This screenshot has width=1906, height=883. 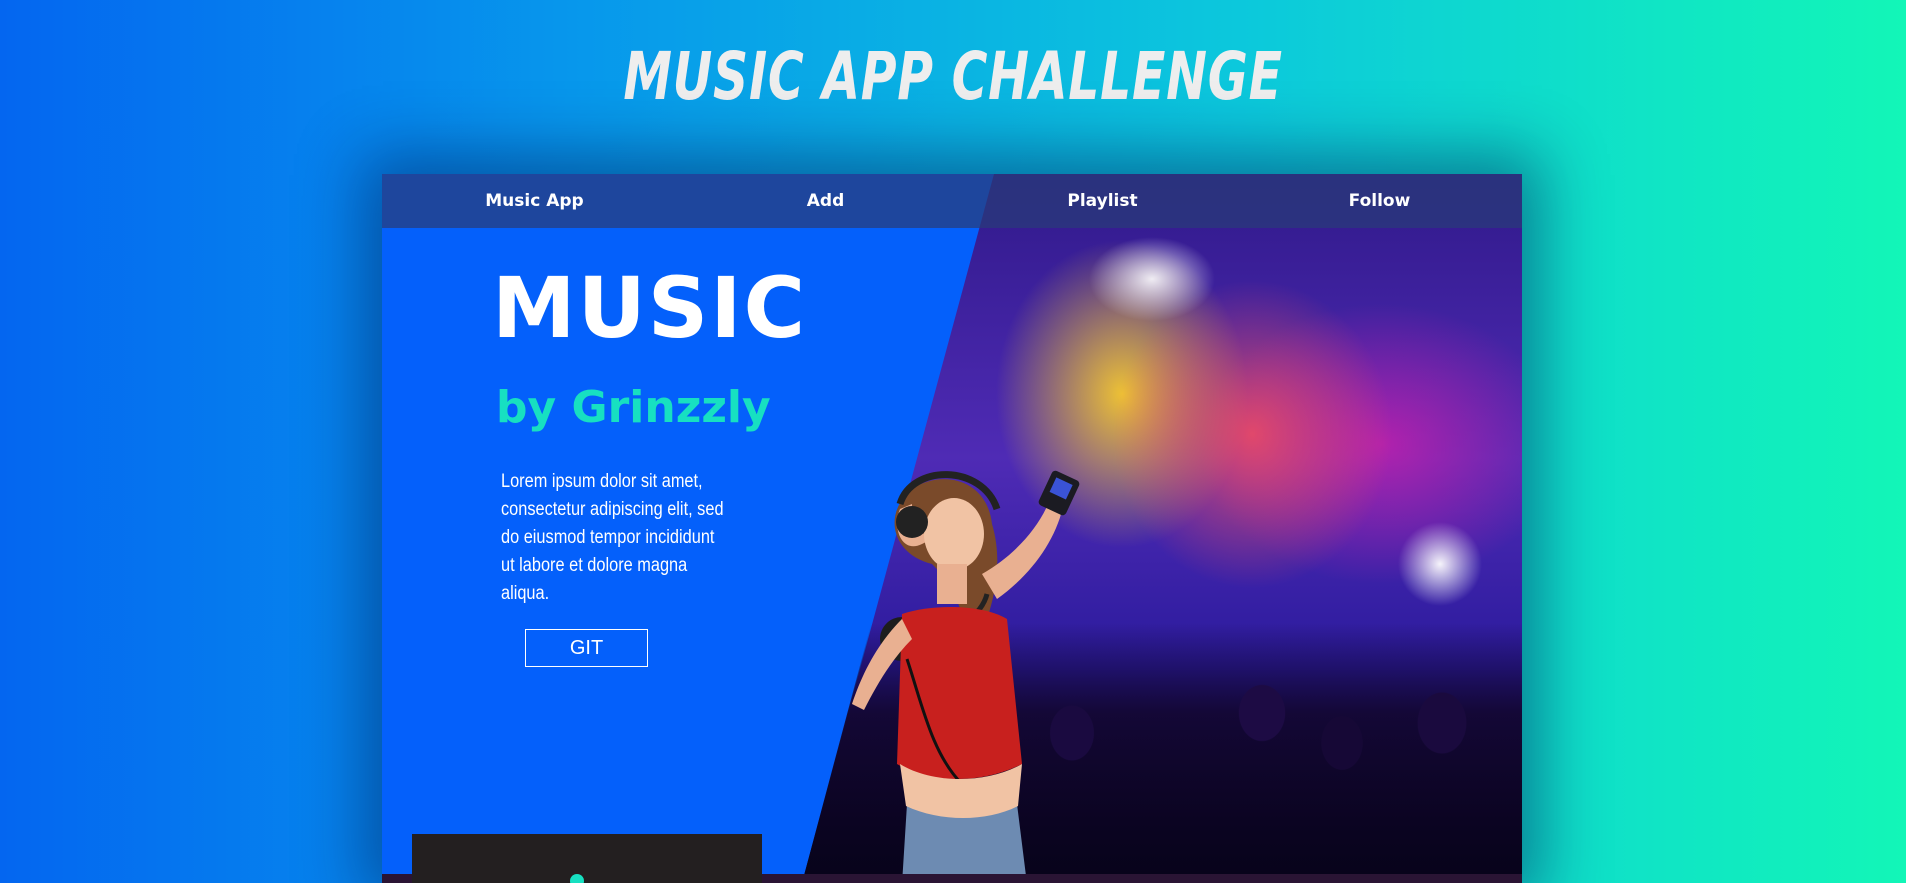 What do you see at coordinates (650, 308) in the screenshot?
I see `hero-title: MUSIC` at bounding box center [650, 308].